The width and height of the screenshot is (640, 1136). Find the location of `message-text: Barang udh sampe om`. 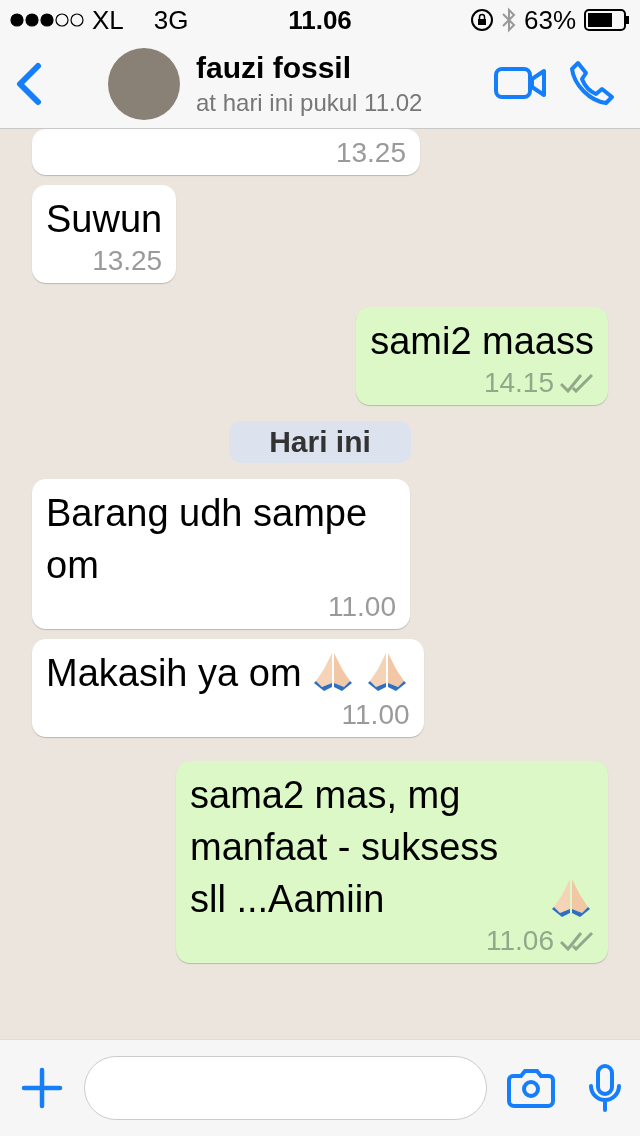

message-text: Barang udh sampe om is located at coordinates (207, 539).